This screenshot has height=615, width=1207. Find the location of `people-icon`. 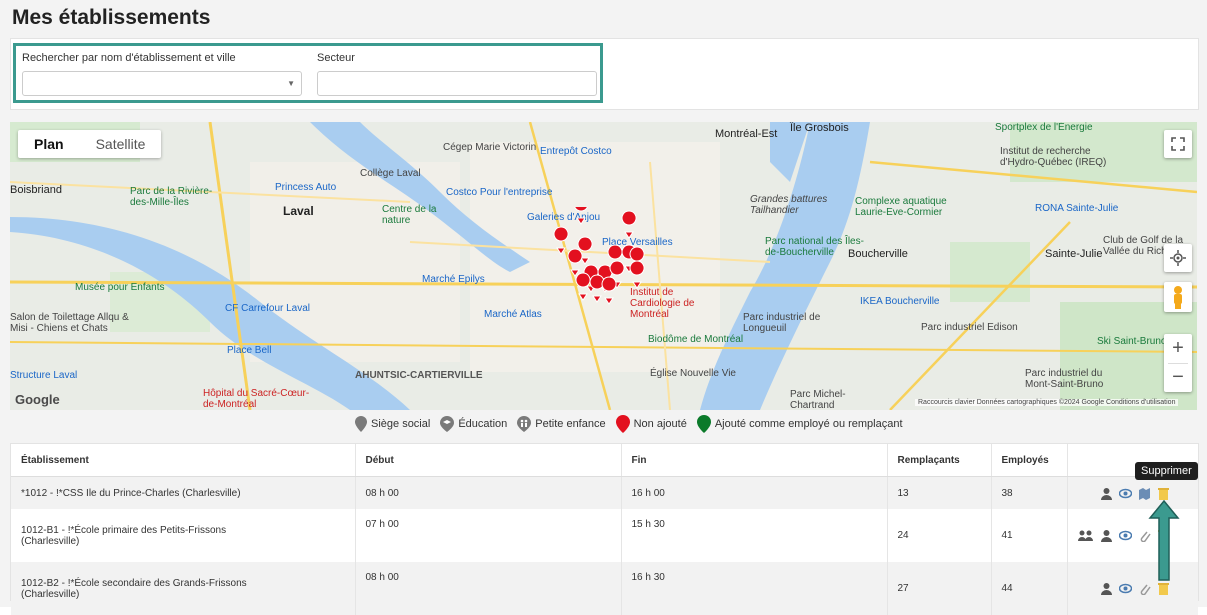

people-icon is located at coordinates (1086, 535).